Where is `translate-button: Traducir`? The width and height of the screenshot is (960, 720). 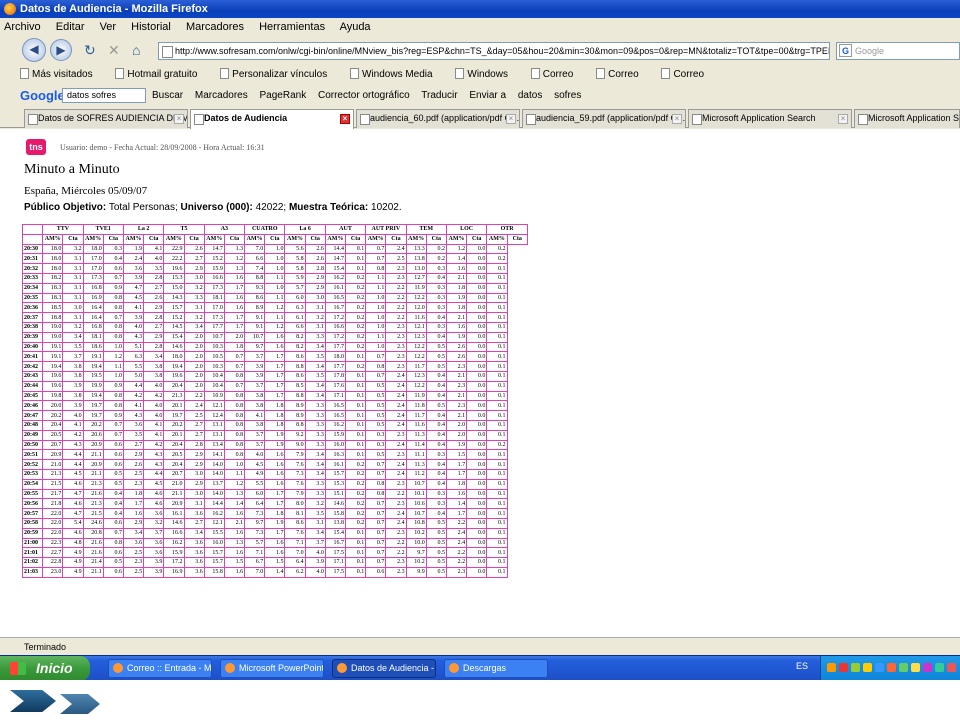 translate-button: Traducir is located at coordinates (439, 95).